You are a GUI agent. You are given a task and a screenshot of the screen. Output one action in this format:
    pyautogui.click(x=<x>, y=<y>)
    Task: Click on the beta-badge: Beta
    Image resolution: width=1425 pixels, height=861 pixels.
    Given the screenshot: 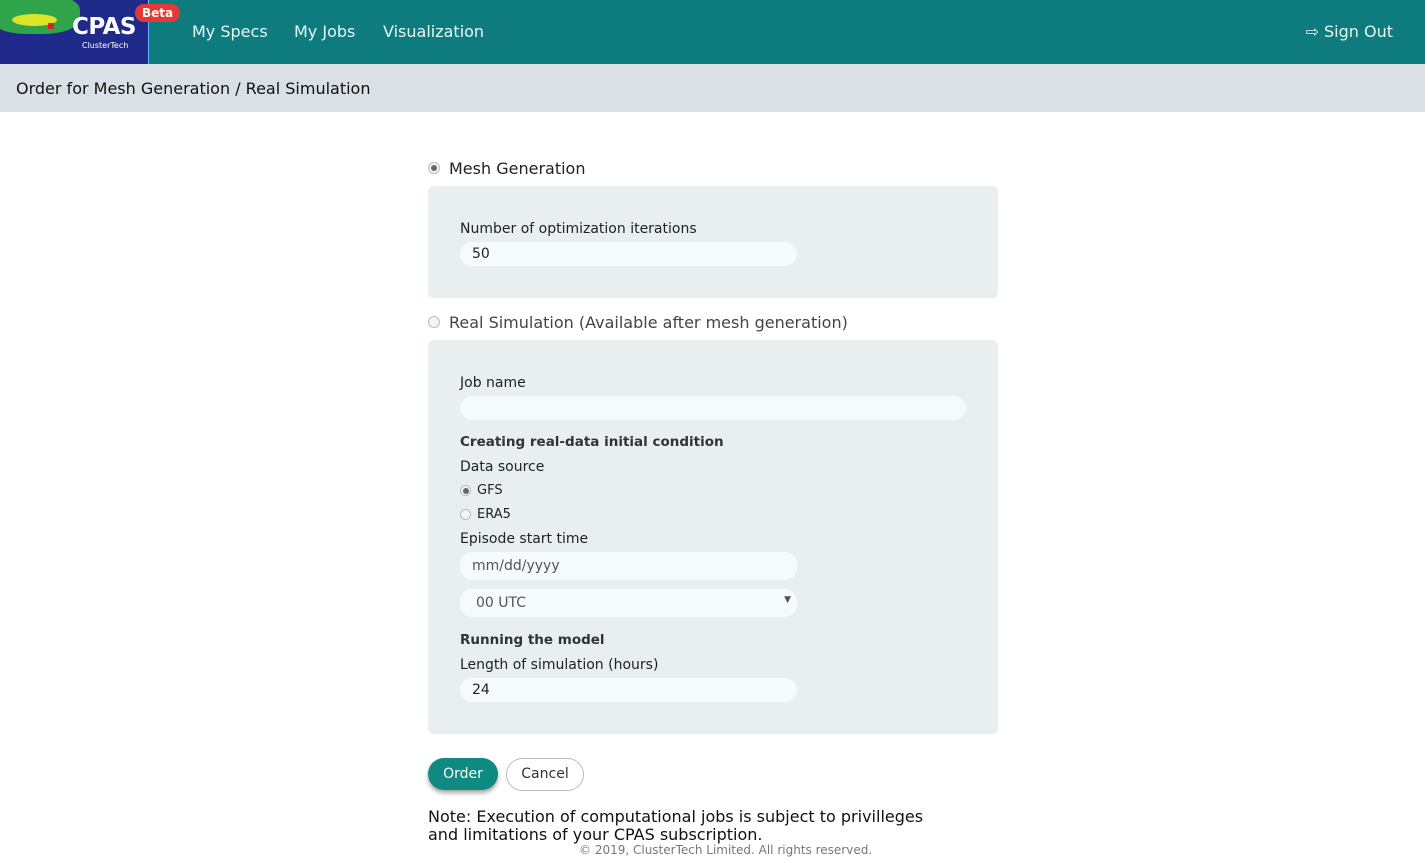 What is the action you would take?
    pyautogui.click(x=158, y=13)
    